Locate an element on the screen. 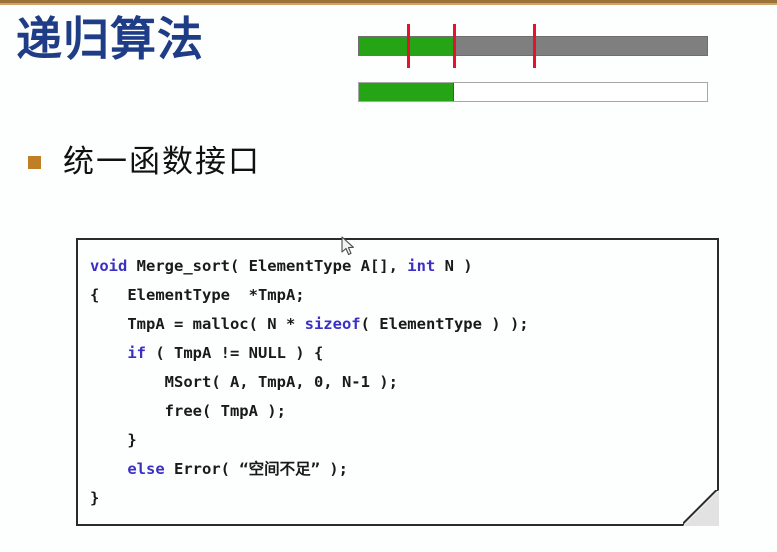 The width and height of the screenshot is (777, 552). code-panel-border-right is located at coordinates (718, 364).